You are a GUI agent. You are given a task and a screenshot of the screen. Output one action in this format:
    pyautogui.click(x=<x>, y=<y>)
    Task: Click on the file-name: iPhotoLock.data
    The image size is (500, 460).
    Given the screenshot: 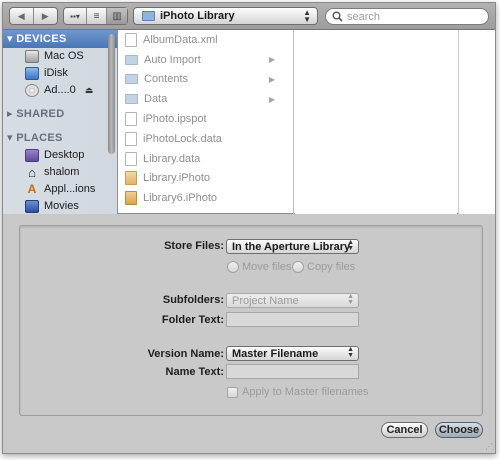 What is the action you would take?
    pyautogui.click(x=182, y=138)
    